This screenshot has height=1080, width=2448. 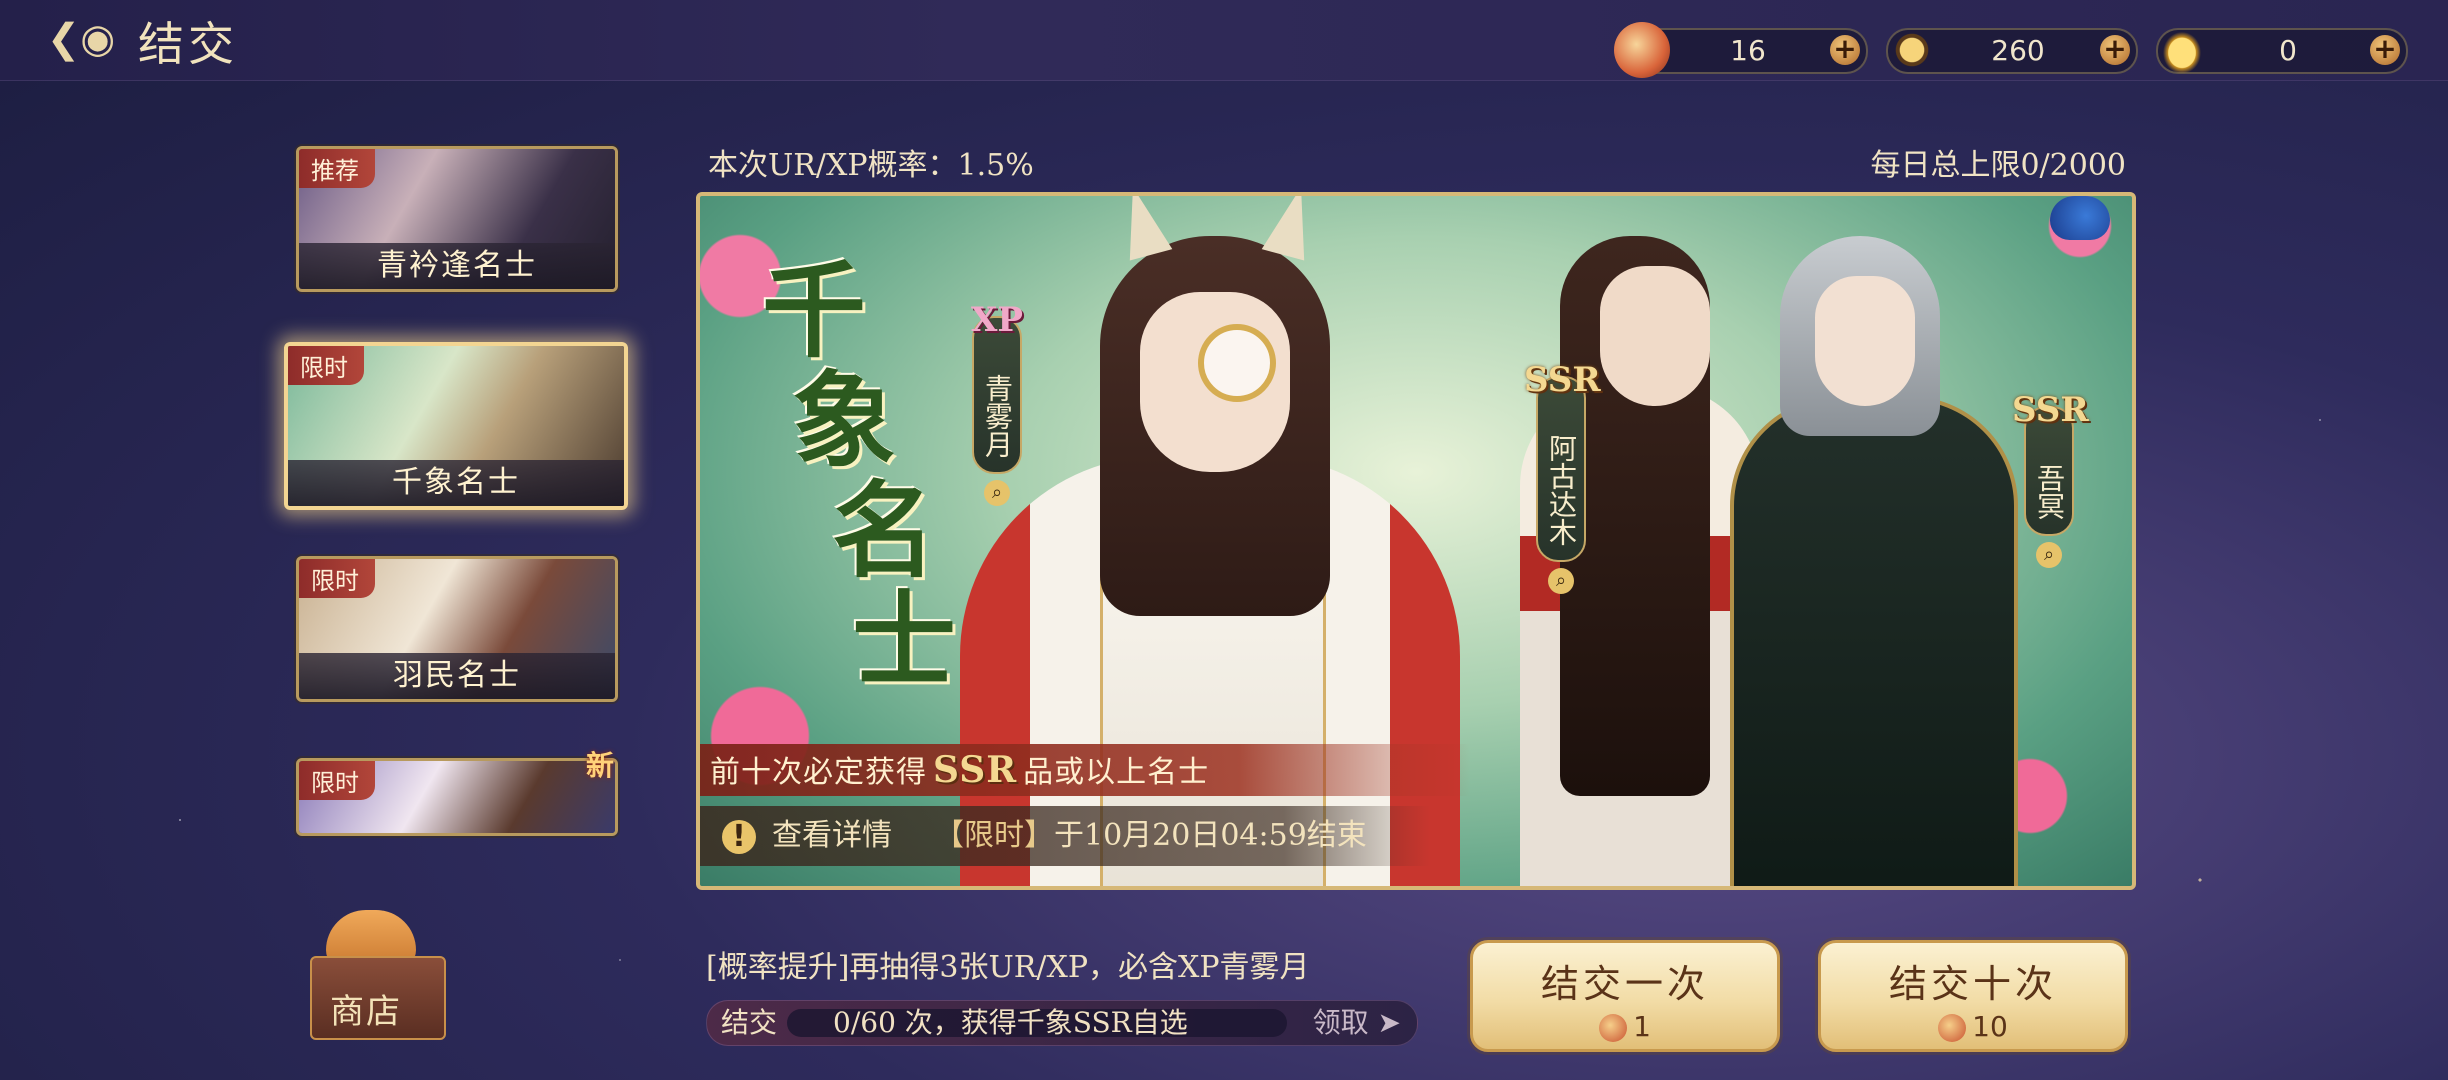 I want to click on shop-label: 商店, so click(x=366, y=1012).